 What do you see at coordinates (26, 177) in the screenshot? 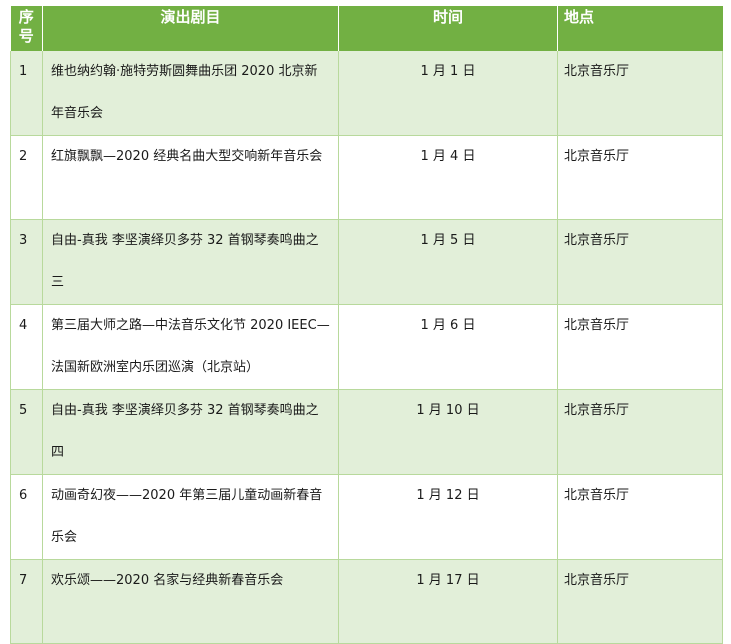
I see `row-number: 2` at bounding box center [26, 177].